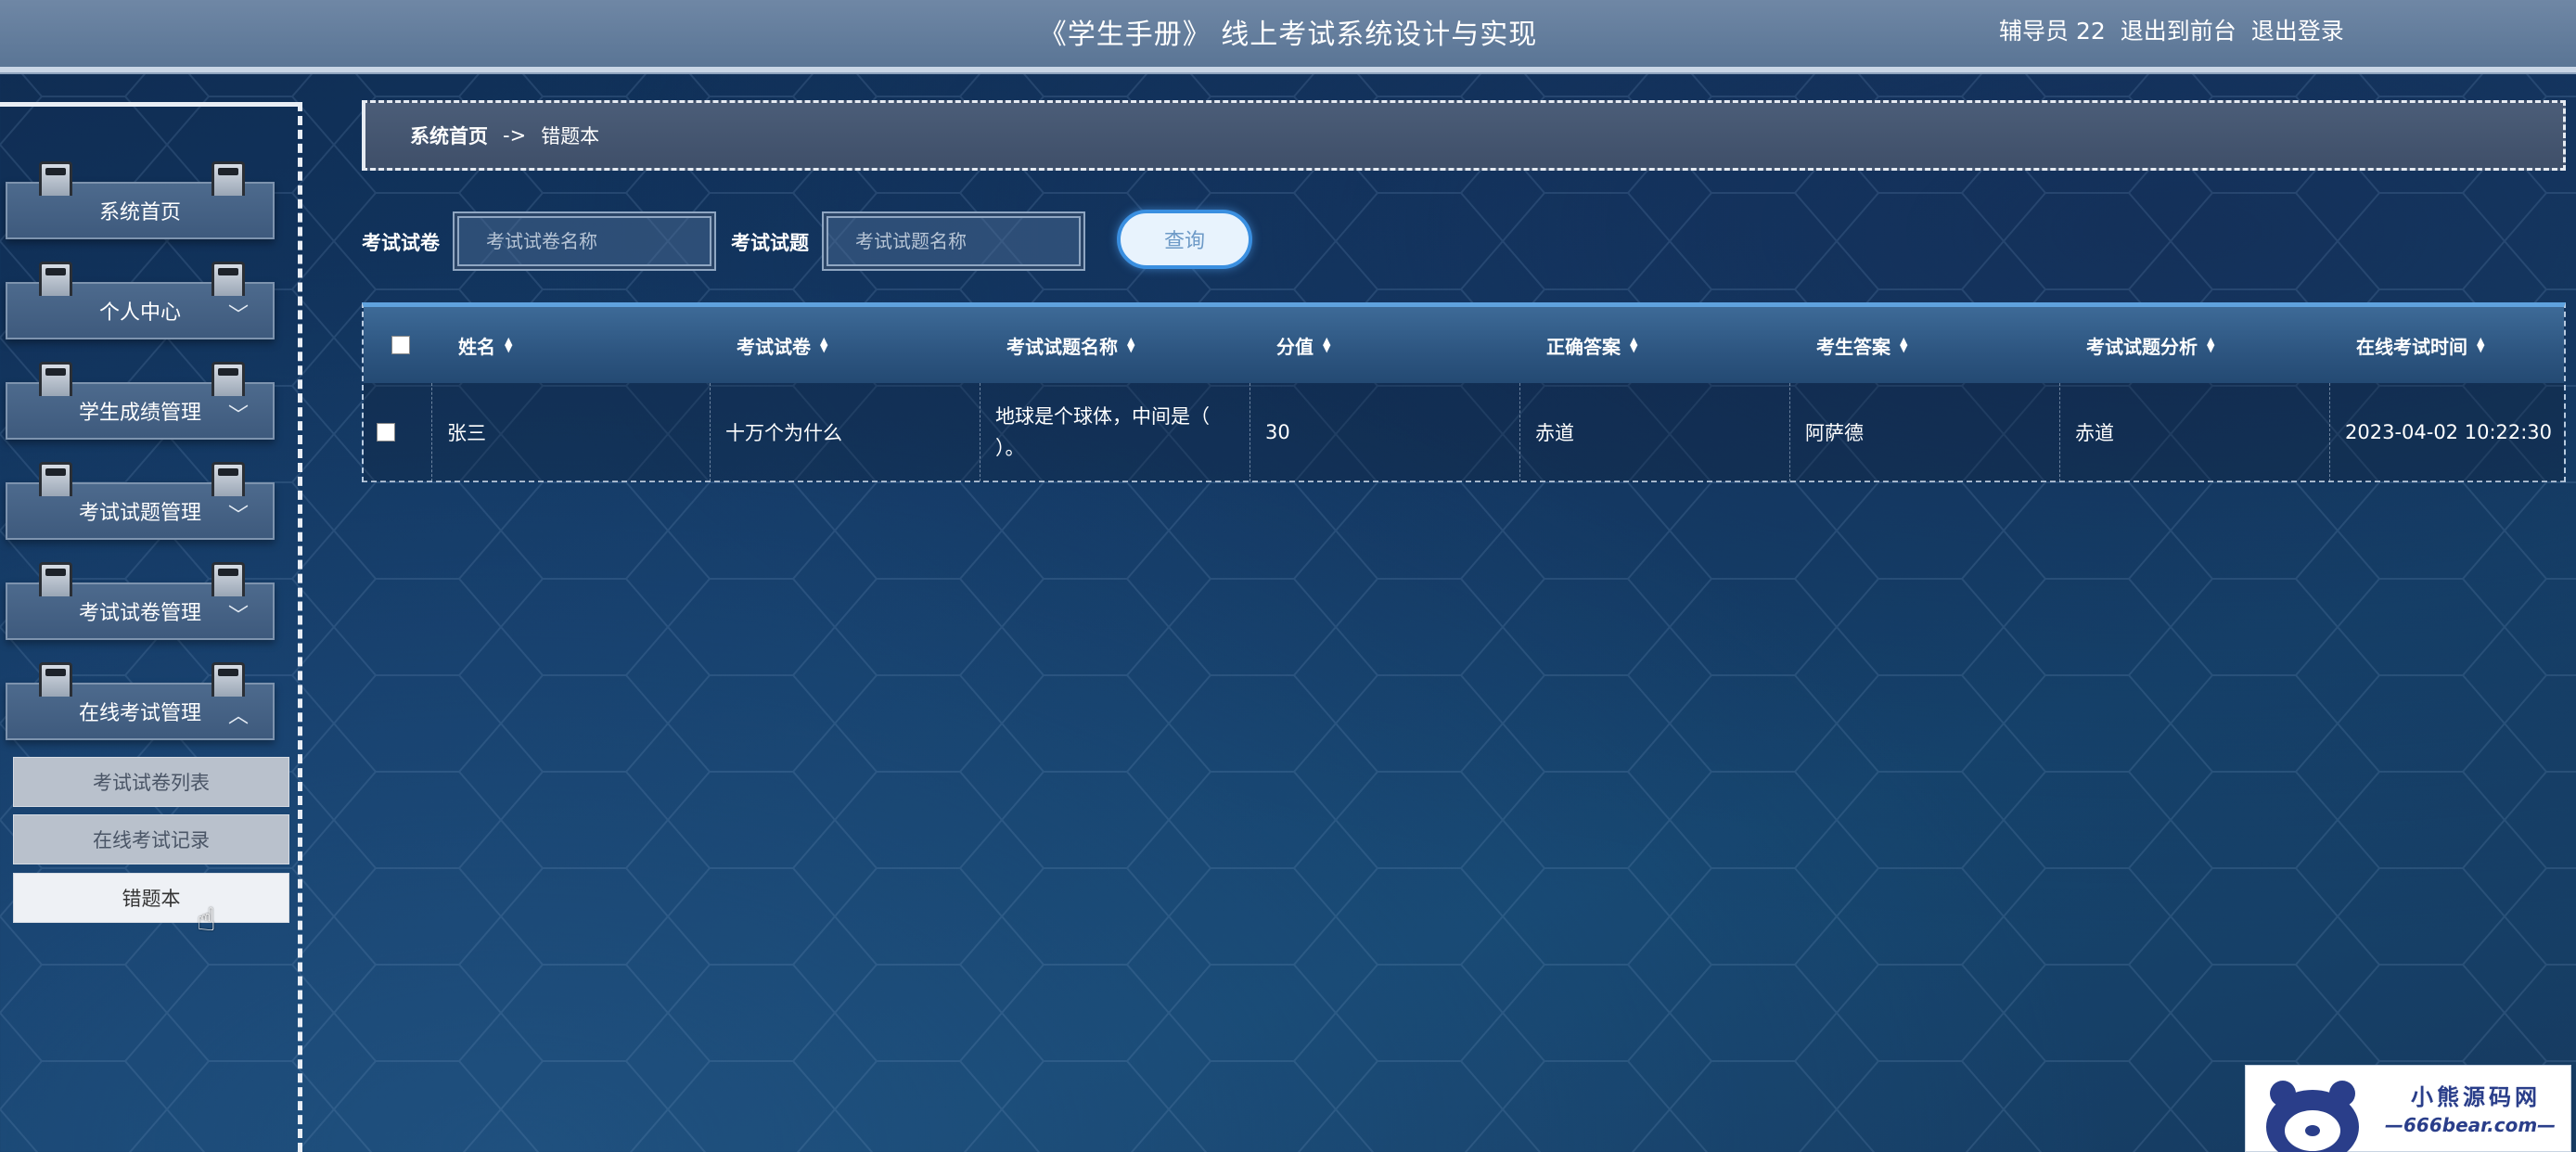 The image size is (2576, 1152). I want to click on watermark-brand: 小熊源码网, so click(2476, 1097).